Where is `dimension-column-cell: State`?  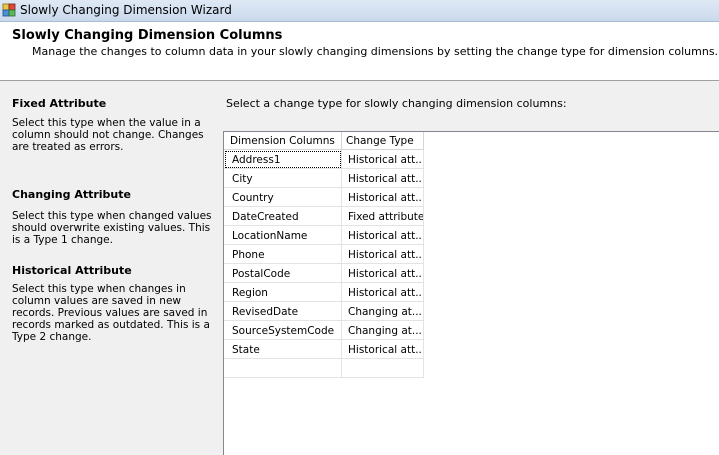 dimension-column-cell: State is located at coordinates (283, 349).